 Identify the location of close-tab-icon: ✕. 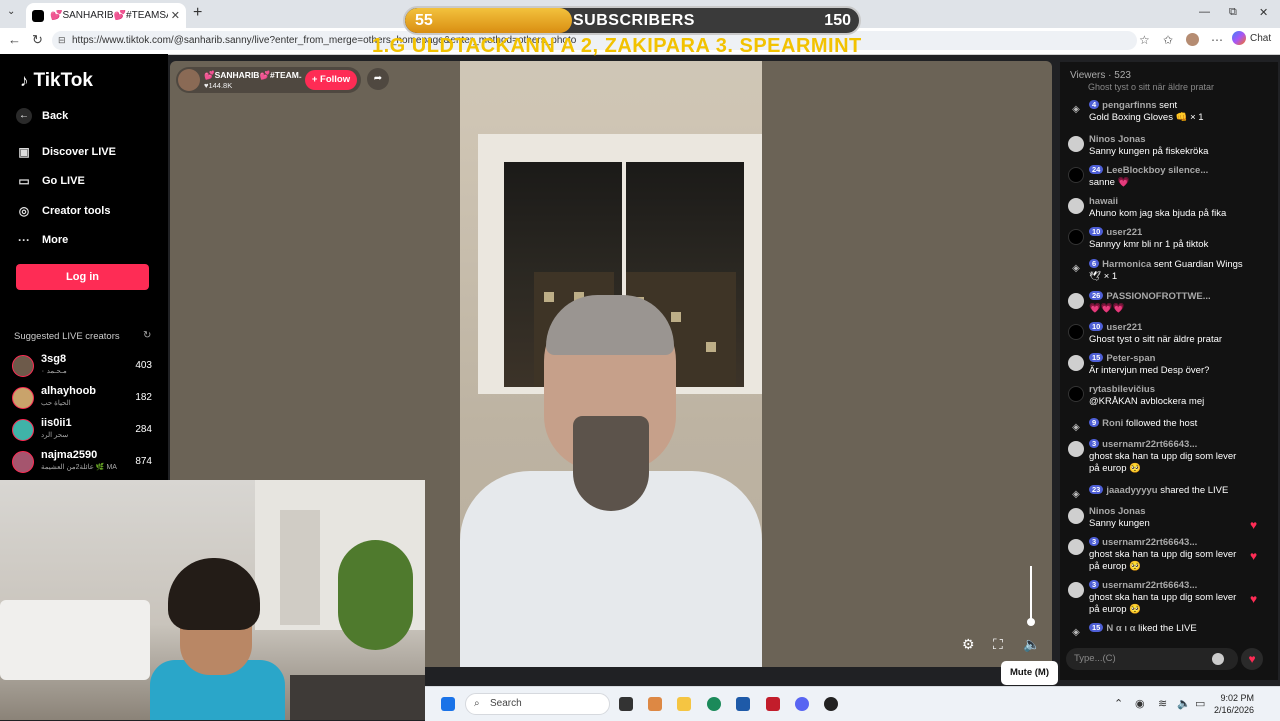
(175, 15).